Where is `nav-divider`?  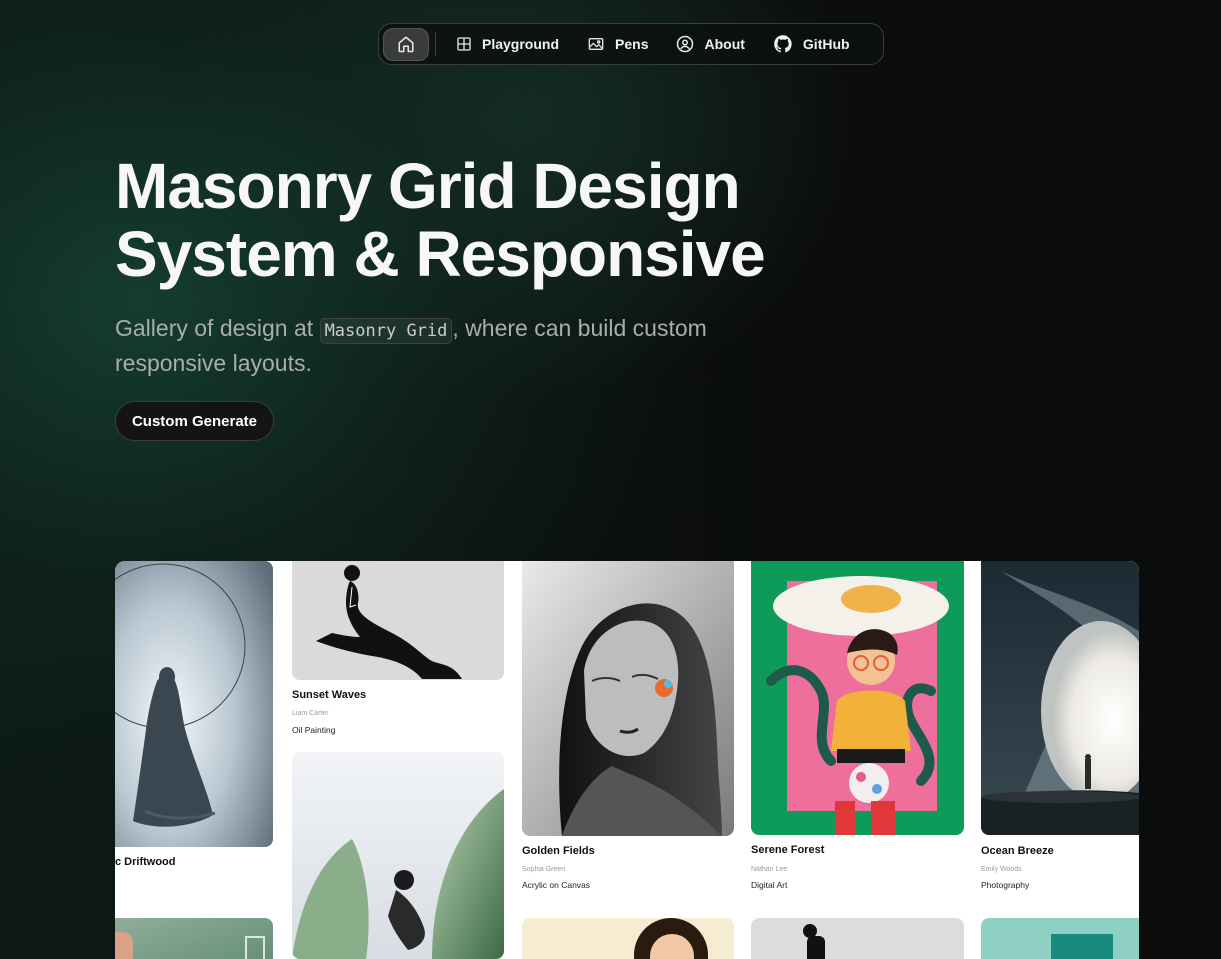 nav-divider is located at coordinates (435, 44).